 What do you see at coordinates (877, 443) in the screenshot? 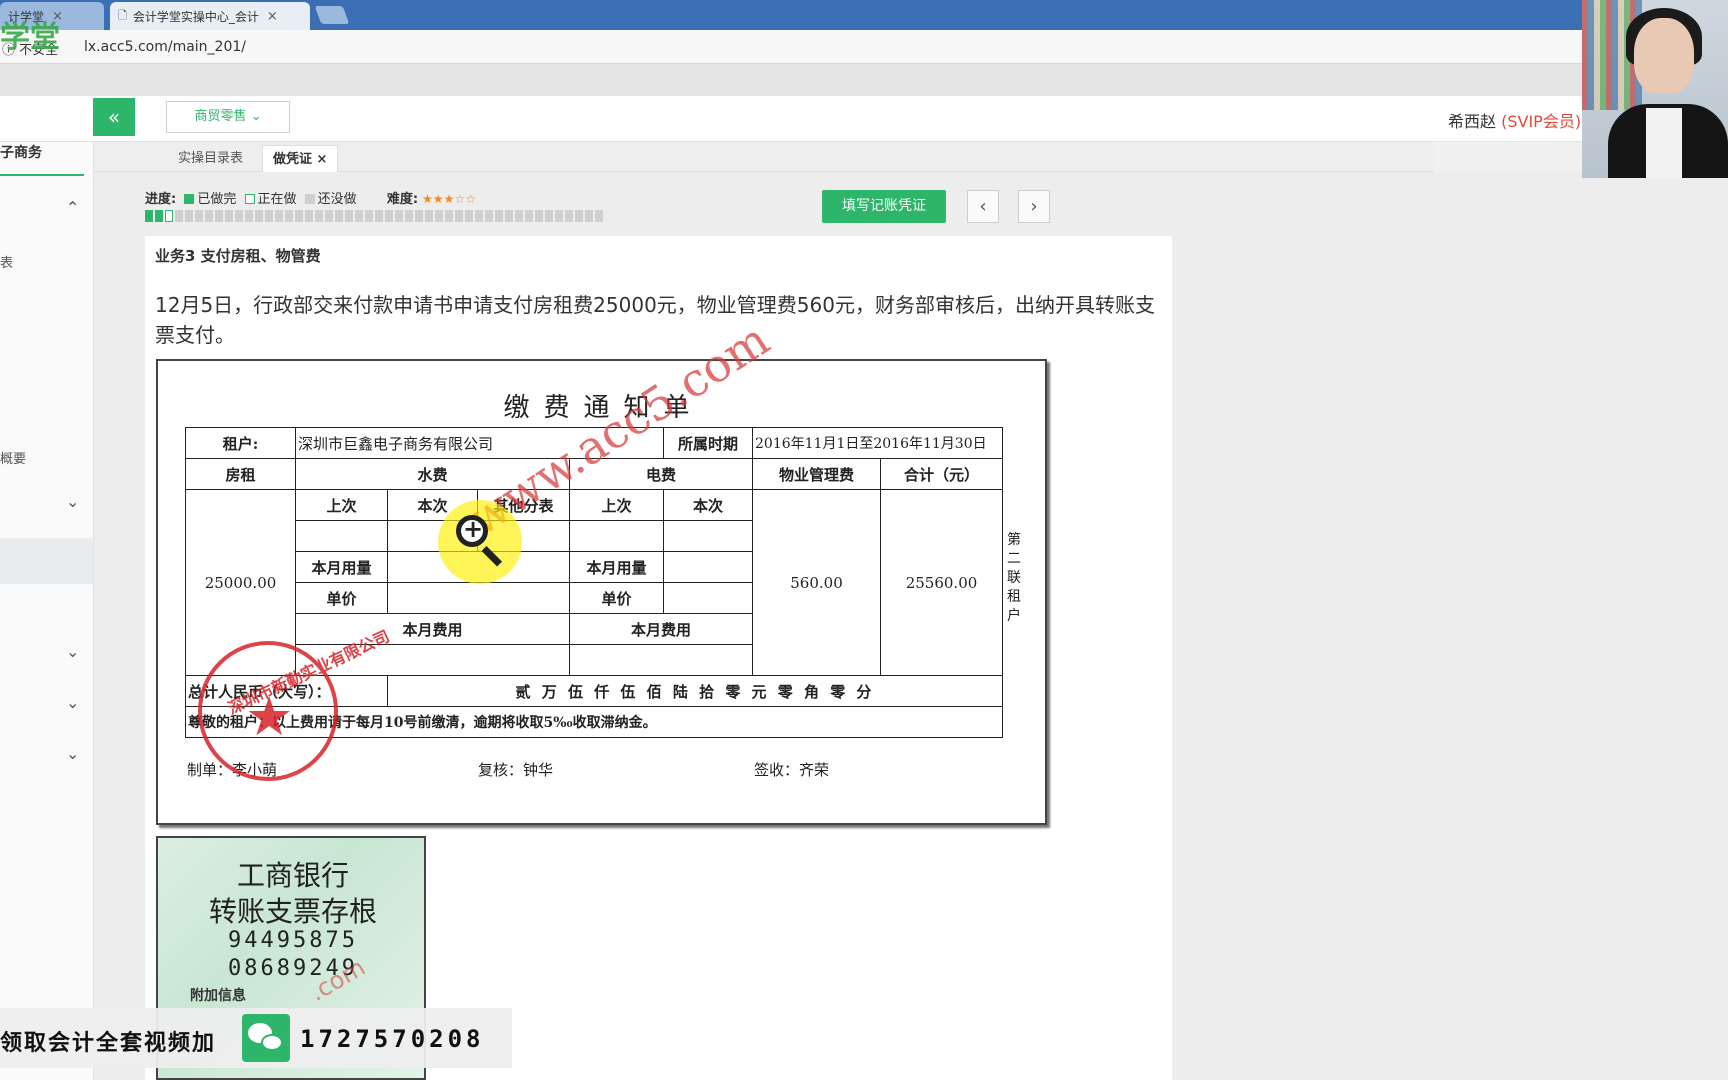
I see `period-value: 2016年11月1日至2016年11月30日` at bounding box center [877, 443].